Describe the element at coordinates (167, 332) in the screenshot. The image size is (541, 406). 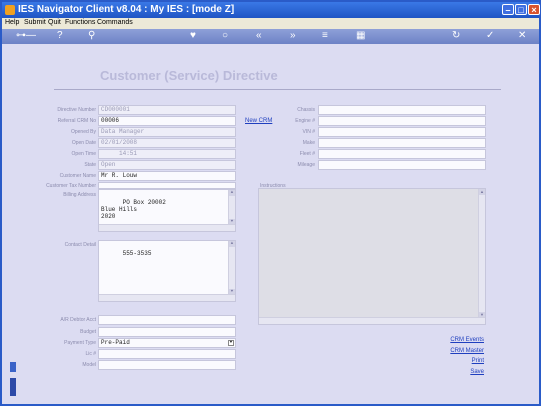
I see `budget-field` at that location.